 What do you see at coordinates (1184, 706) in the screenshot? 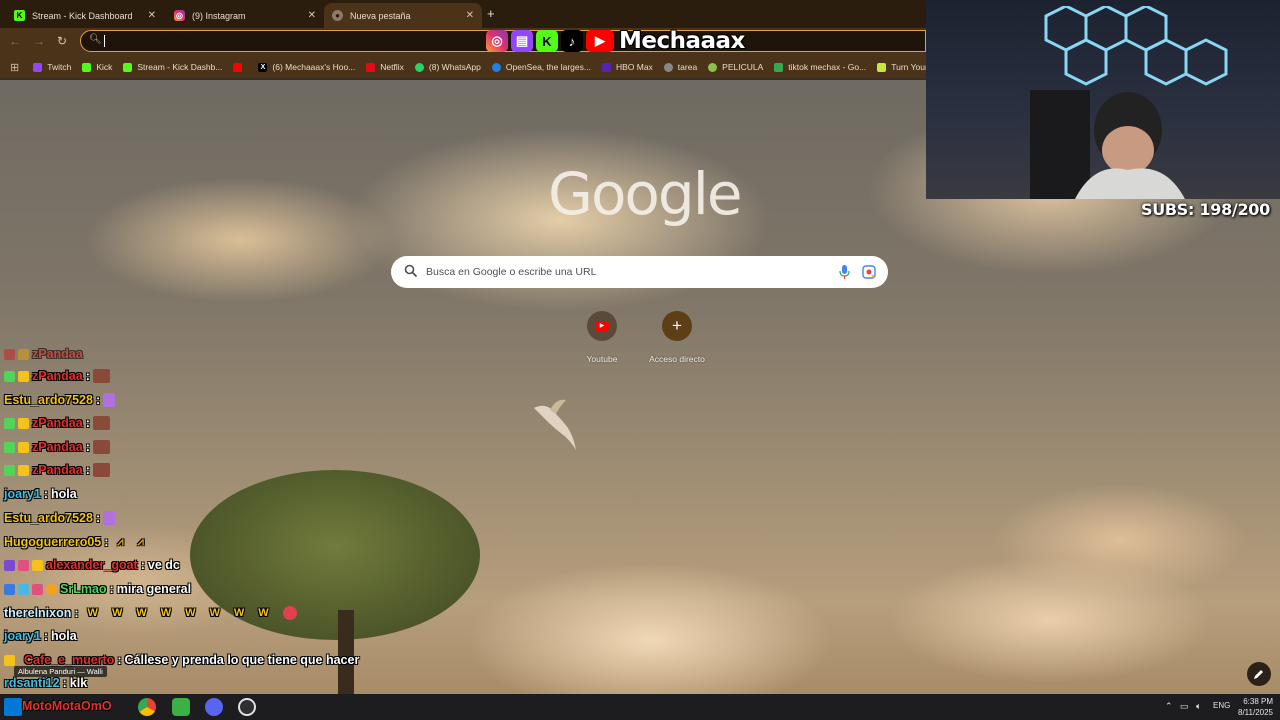
I see `network-icon: ▭` at bounding box center [1184, 706].